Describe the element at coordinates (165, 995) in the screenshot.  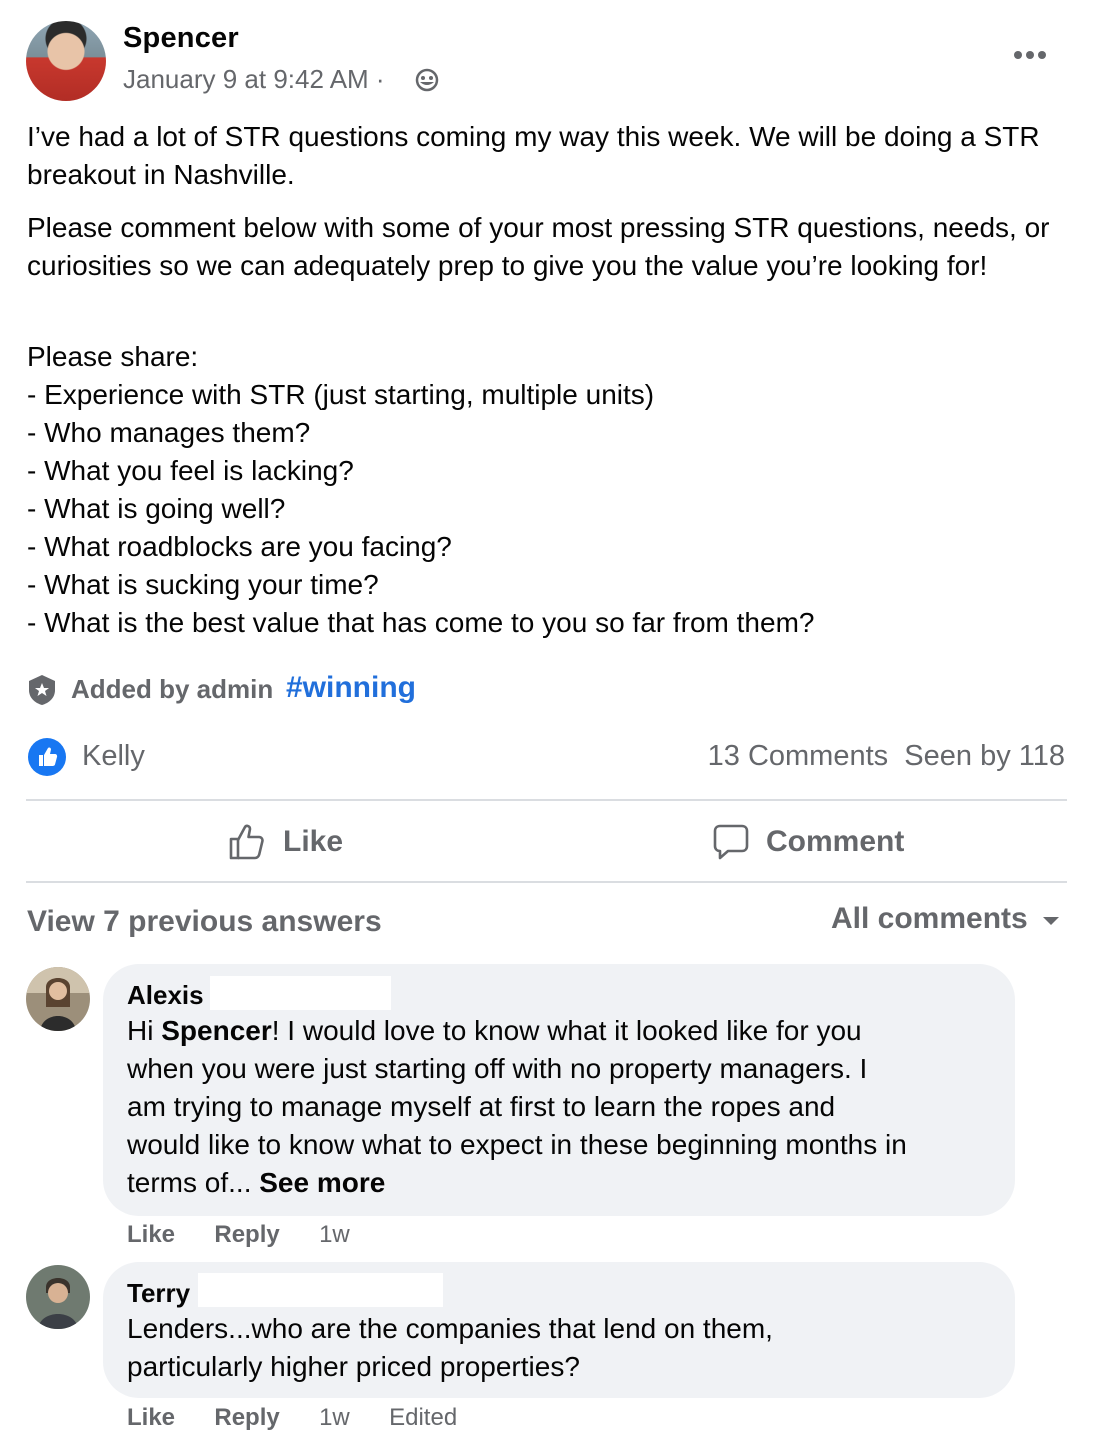
I see `comment-author-name: Alexis` at that location.